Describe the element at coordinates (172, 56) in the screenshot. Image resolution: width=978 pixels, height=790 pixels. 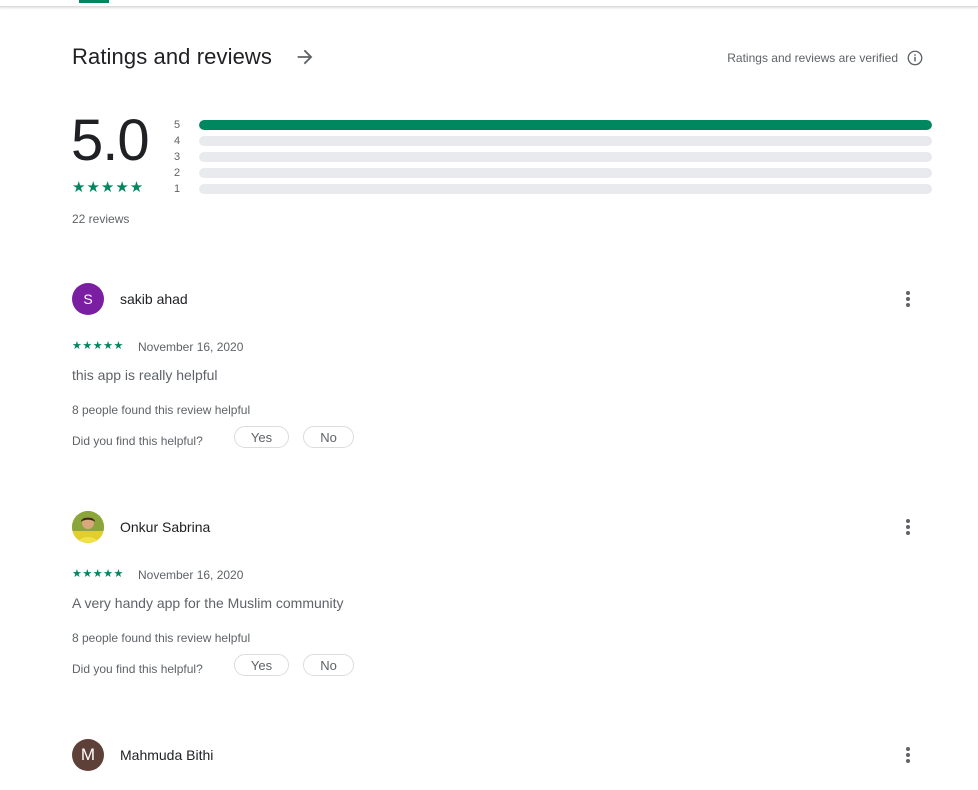
I see `section-title: Ratings and reviews` at that location.